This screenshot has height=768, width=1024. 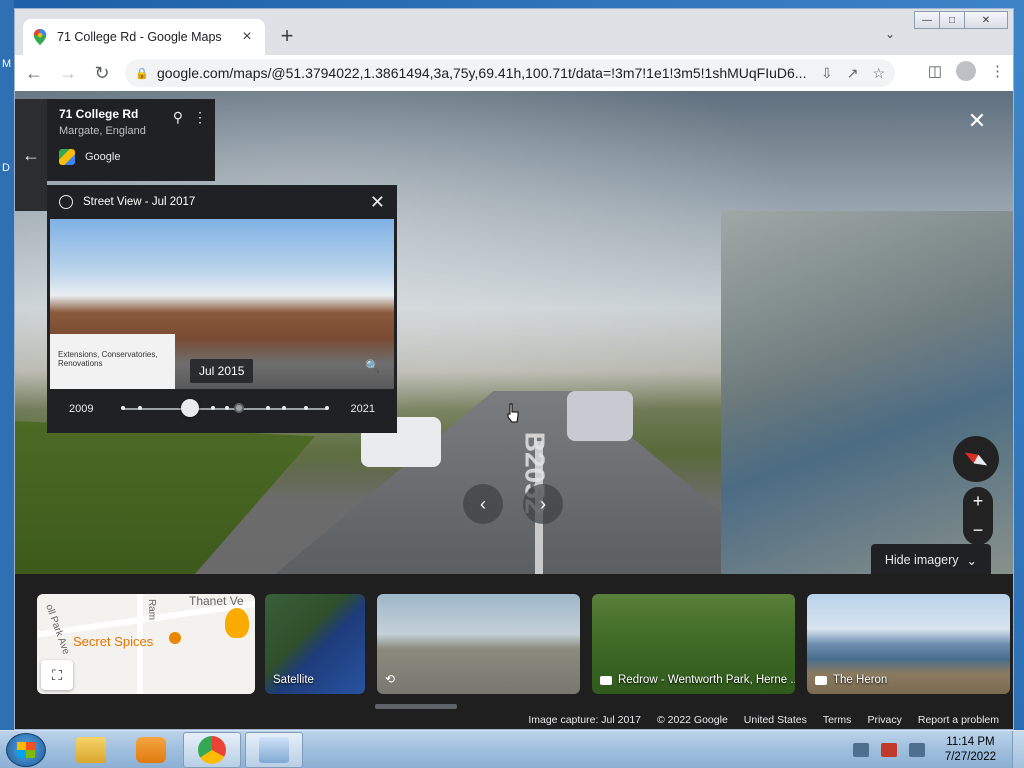 I want to click on tab-close-icon: ×, so click(x=247, y=37).